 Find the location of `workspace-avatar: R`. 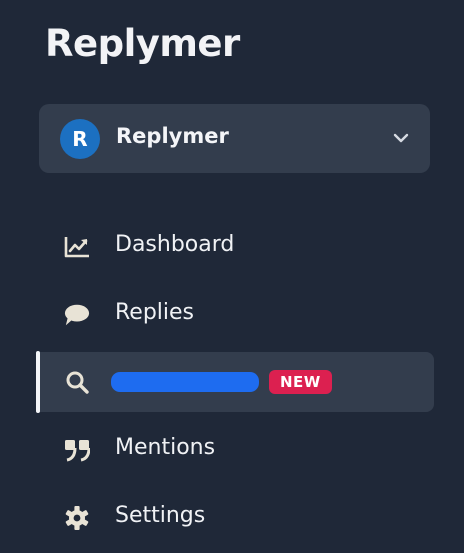

workspace-avatar: R is located at coordinates (80, 139).